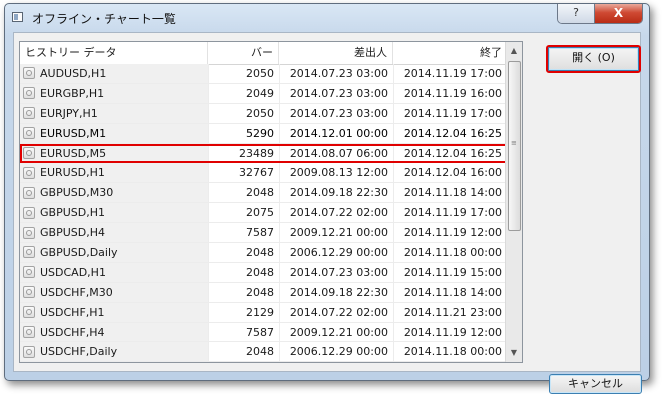  Describe the element at coordinates (618, 13) in the screenshot. I see `close-button: X` at that location.